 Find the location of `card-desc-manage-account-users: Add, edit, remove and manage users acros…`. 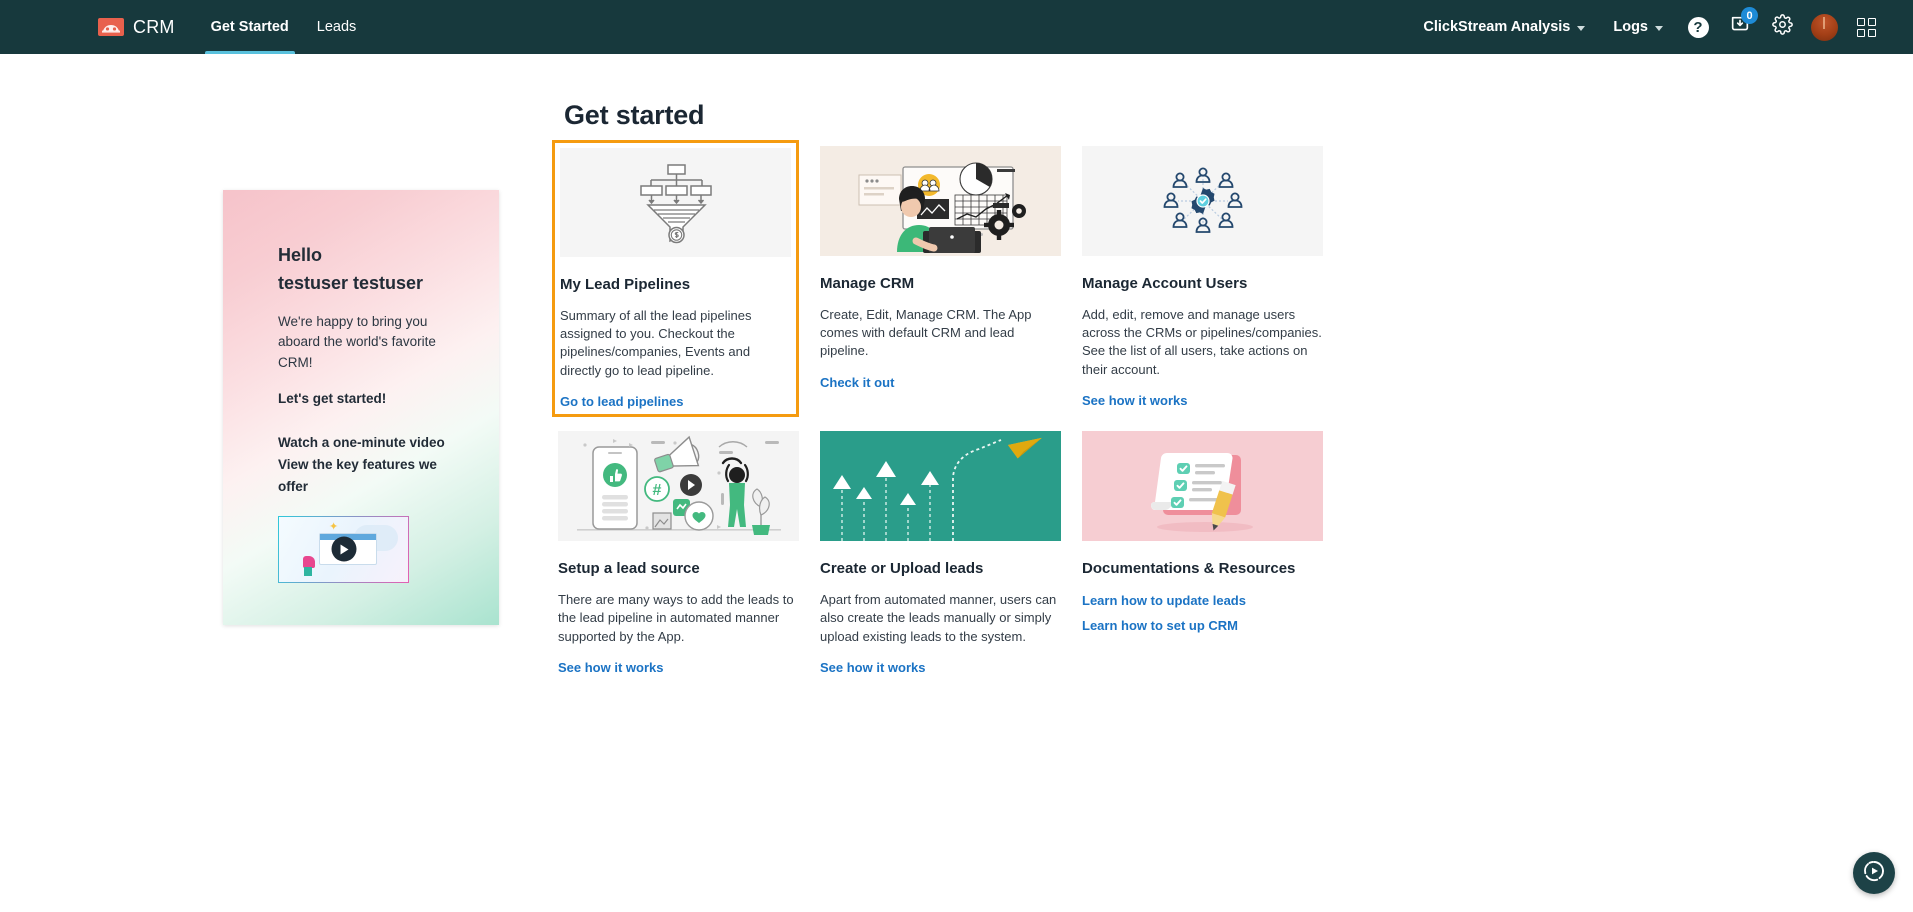

card-desc-manage-account-users: Add, edit, remove and manage users acros… is located at coordinates (1202, 341).